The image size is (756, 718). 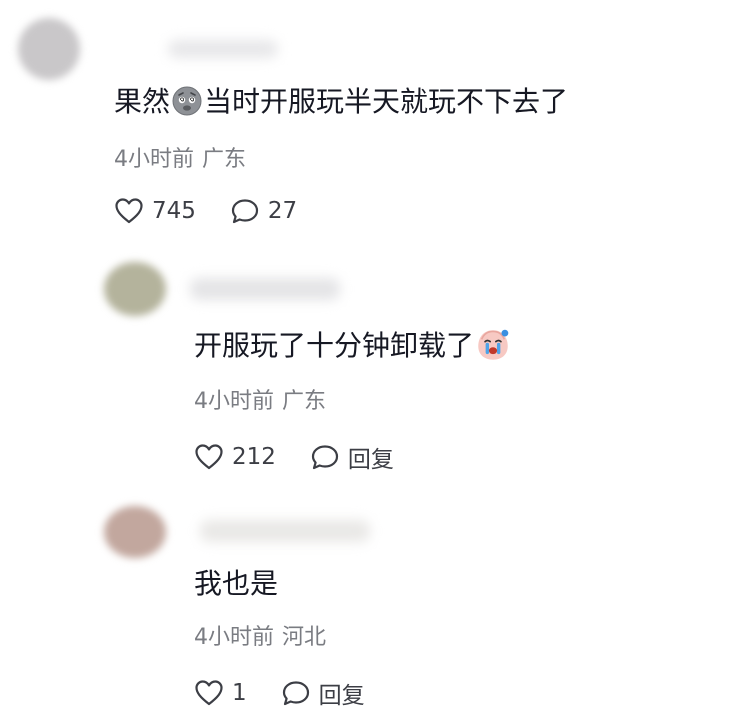 What do you see at coordinates (282, 211) in the screenshot?
I see `reply-count: 27` at bounding box center [282, 211].